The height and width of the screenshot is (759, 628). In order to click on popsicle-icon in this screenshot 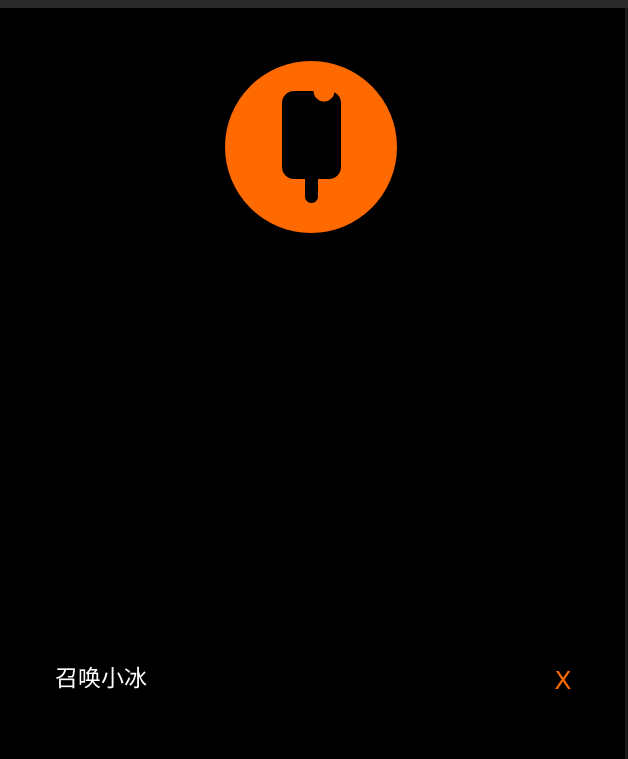, I will do `click(311, 141)`.